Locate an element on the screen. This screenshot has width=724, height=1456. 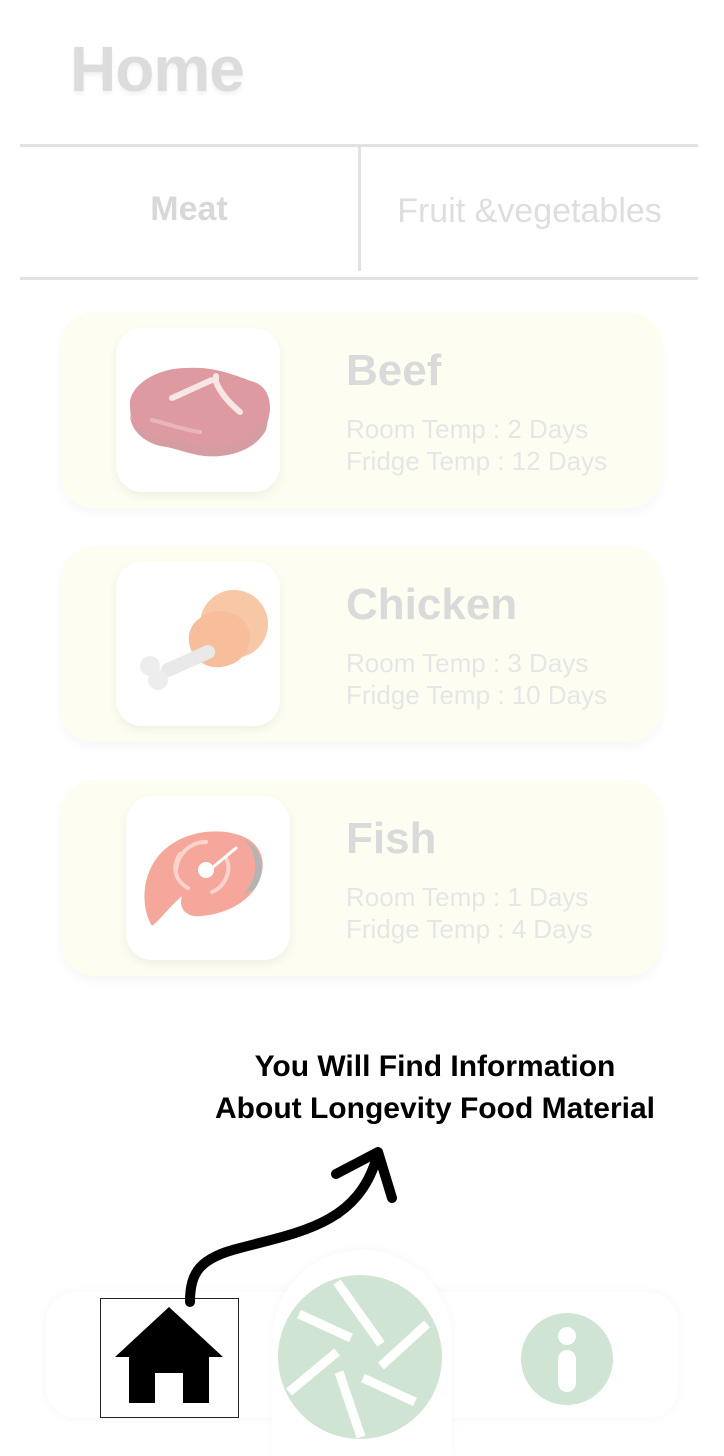
nav-home-button is located at coordinates (169, 1358).